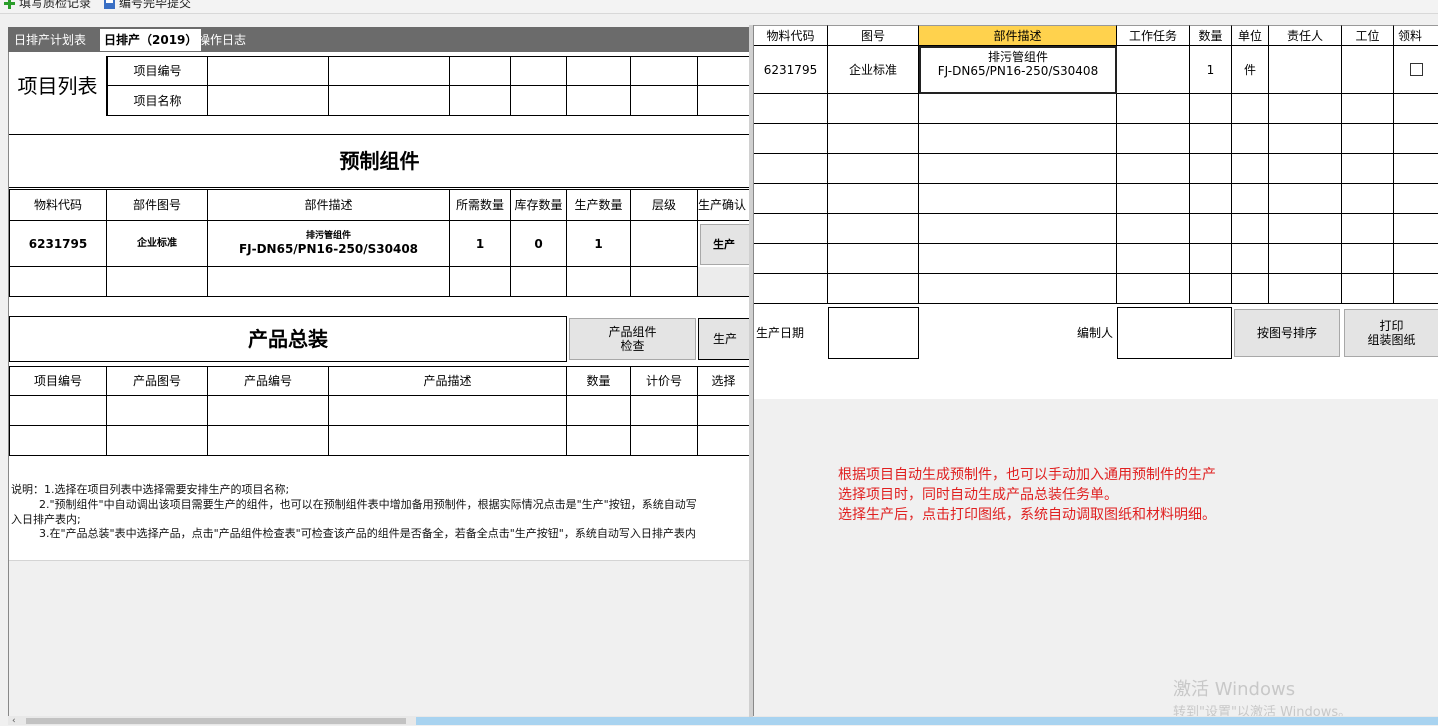 This screenshot has width=1438, height=726. I want to click on tab-daily-production-2019: 日排产（2019）, so click(151, 40).